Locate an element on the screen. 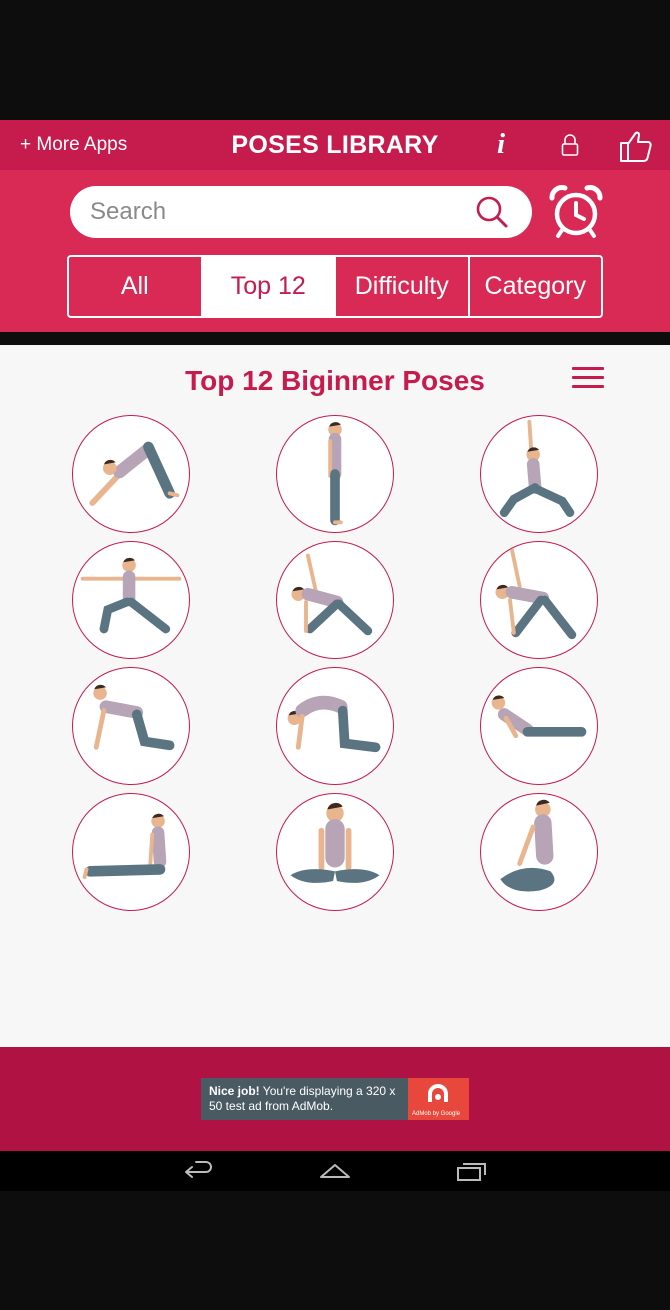  pose-staff is located at coordinates (131, 852).